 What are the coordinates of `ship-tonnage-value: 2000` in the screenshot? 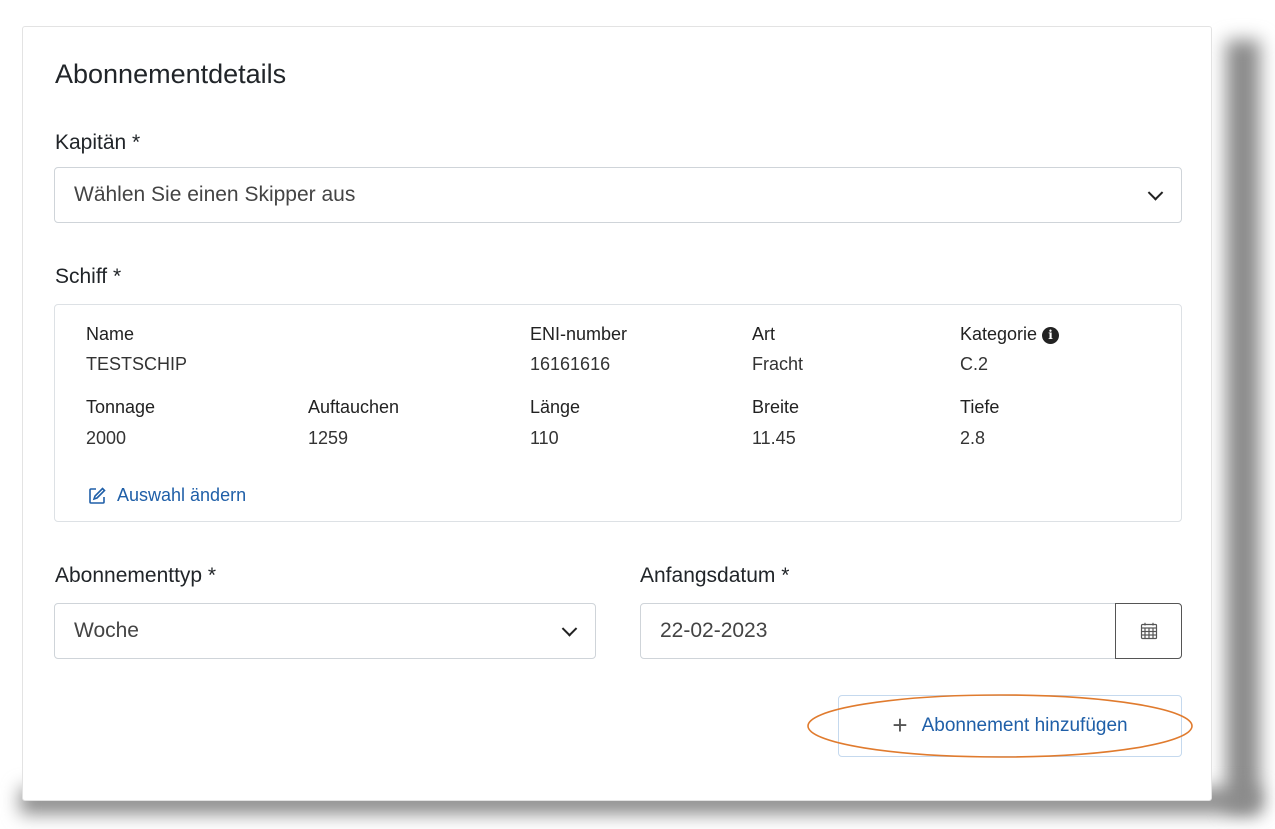 It's located at (106, 438).